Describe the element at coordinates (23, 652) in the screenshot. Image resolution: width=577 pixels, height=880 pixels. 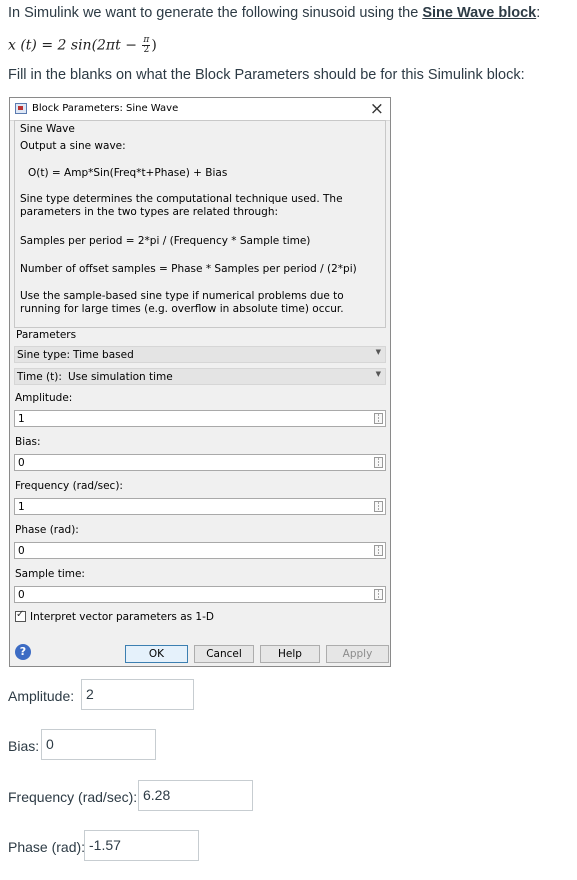
I see `help-icon: ?` at that location.